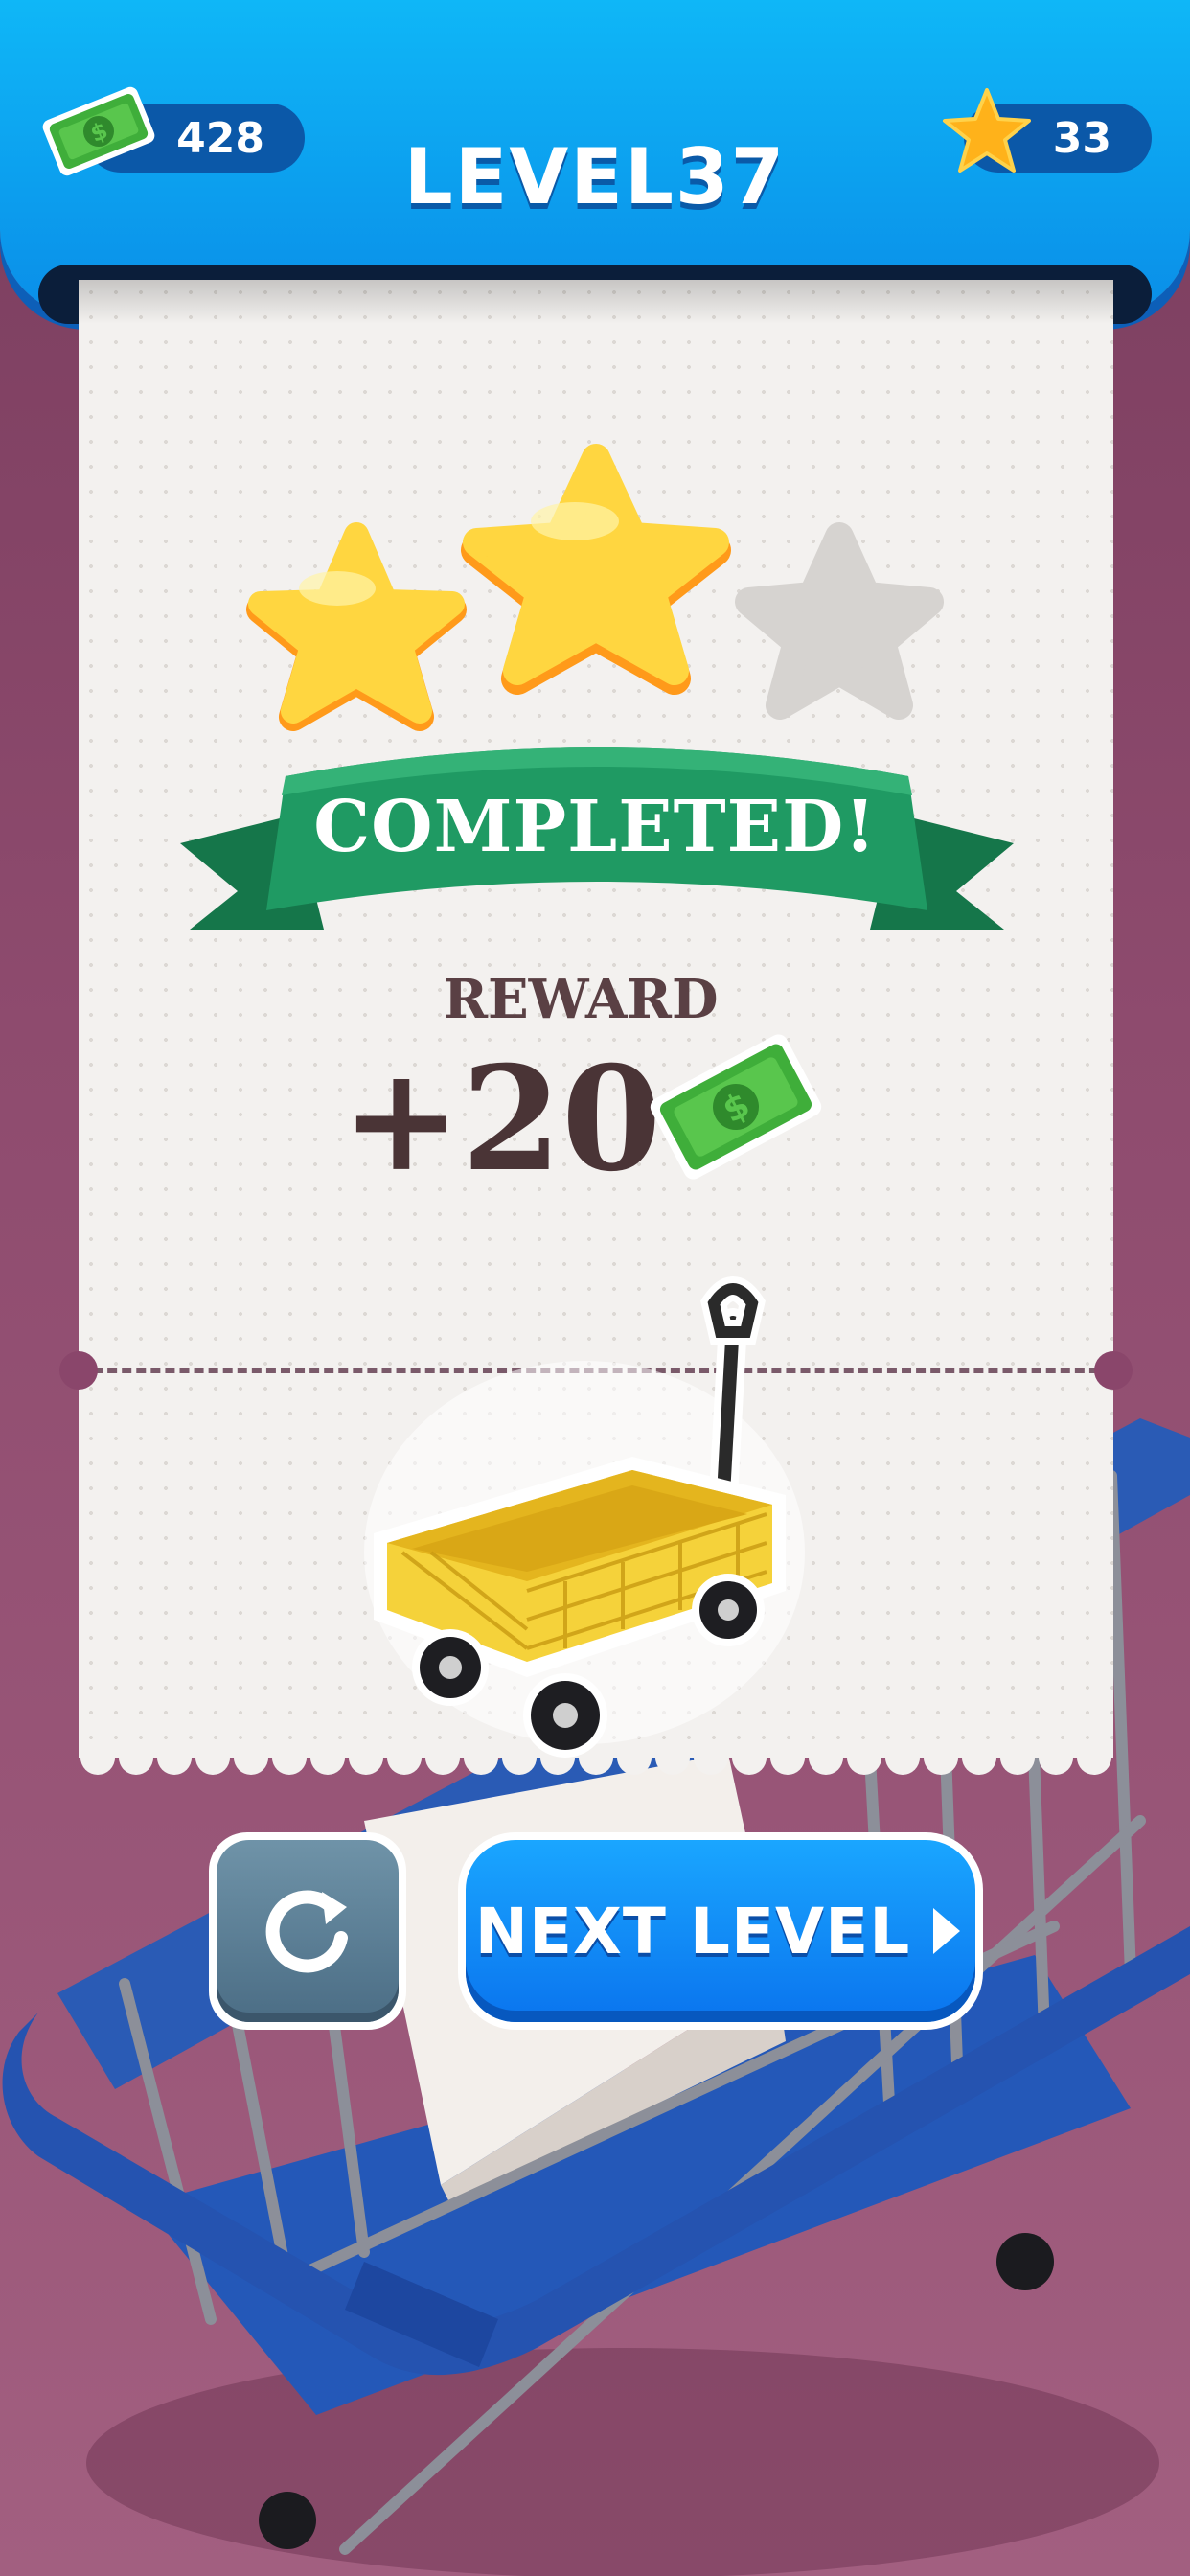  I want to click on play-triangle-icon, so click(947, 1931).